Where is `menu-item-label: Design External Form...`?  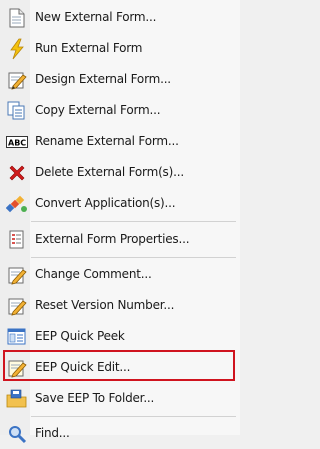
menu-item-label: Design External Form... is located at coordinates (103, 79).